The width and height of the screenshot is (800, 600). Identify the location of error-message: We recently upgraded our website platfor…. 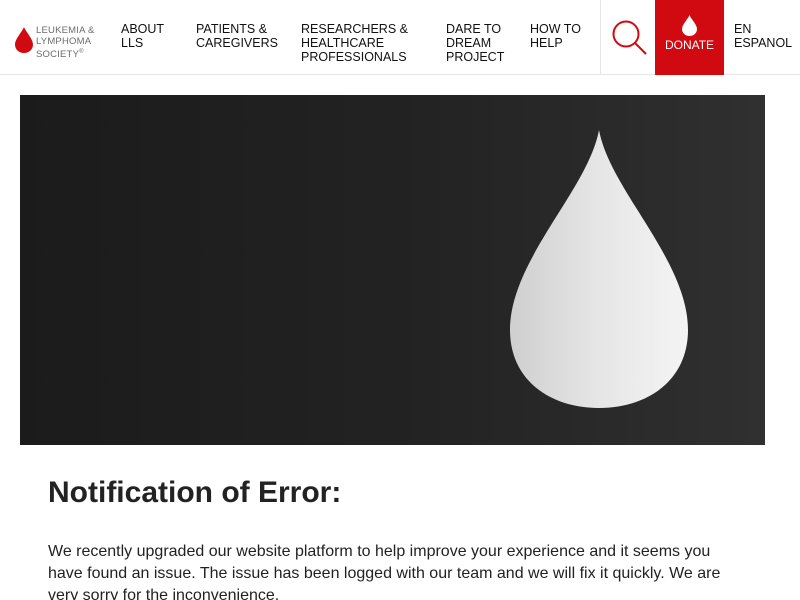
(384, 571).